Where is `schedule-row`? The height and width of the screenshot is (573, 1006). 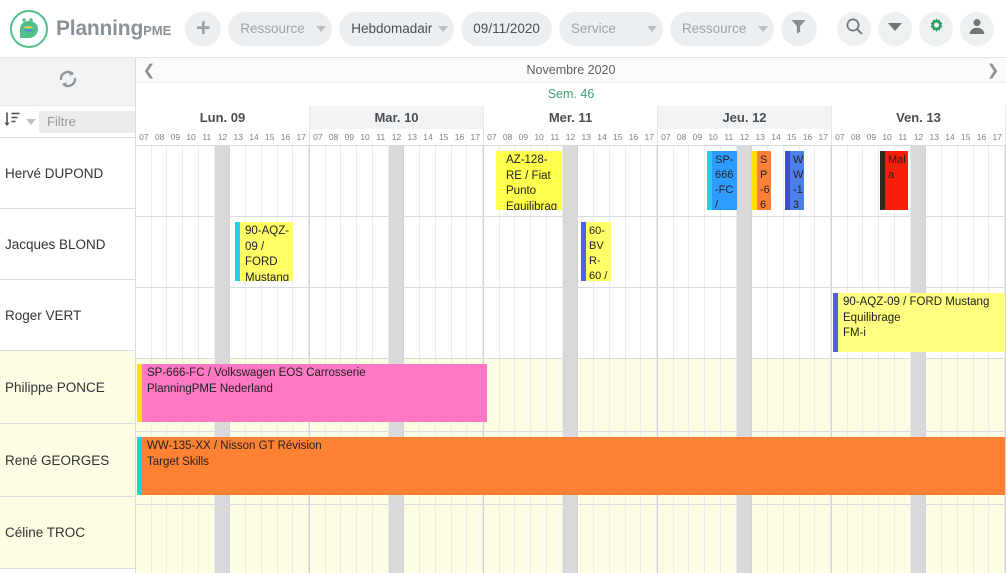 schedule-row is located at coordinates (571, 539).